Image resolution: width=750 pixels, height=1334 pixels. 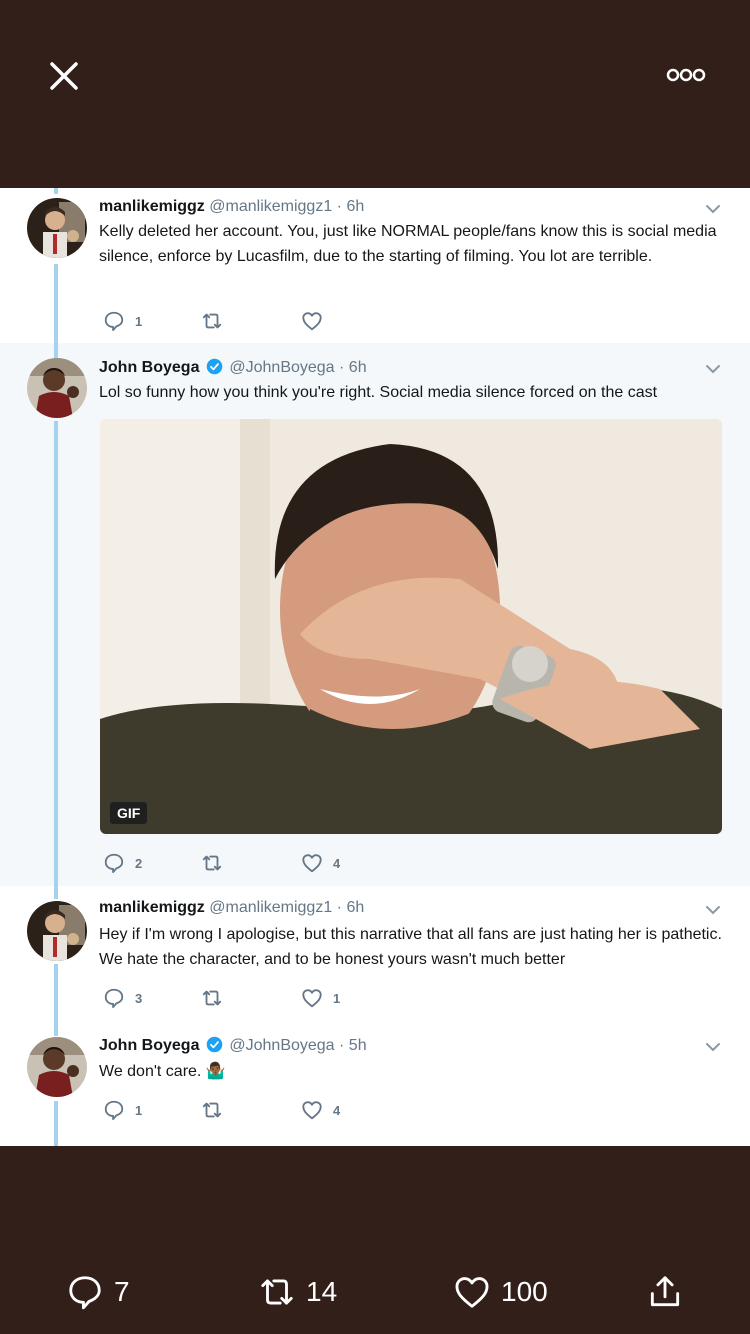 I want to click on like-button, so click(x=317, y=321).